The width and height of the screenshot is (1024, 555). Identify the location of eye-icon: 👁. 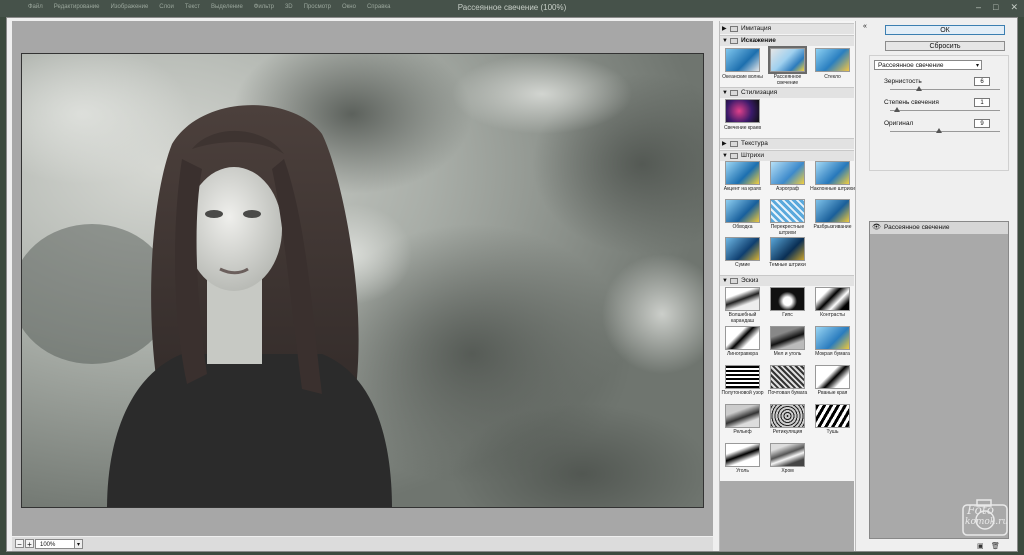
(876, 228).